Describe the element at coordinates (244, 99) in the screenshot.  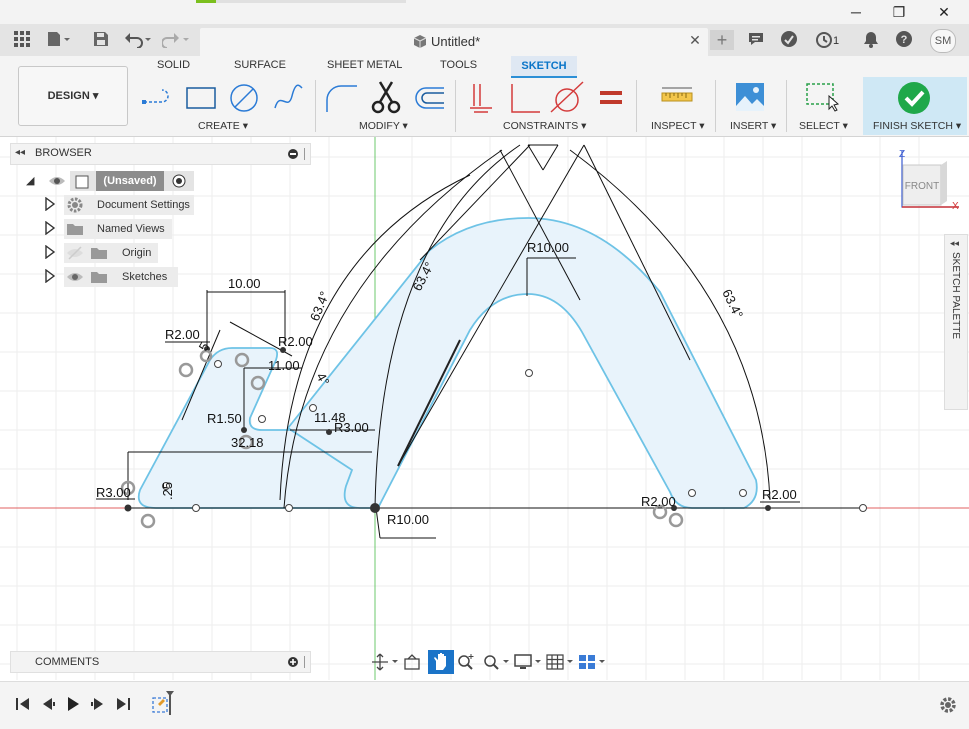
I see `circle-tool-icon` at that location.